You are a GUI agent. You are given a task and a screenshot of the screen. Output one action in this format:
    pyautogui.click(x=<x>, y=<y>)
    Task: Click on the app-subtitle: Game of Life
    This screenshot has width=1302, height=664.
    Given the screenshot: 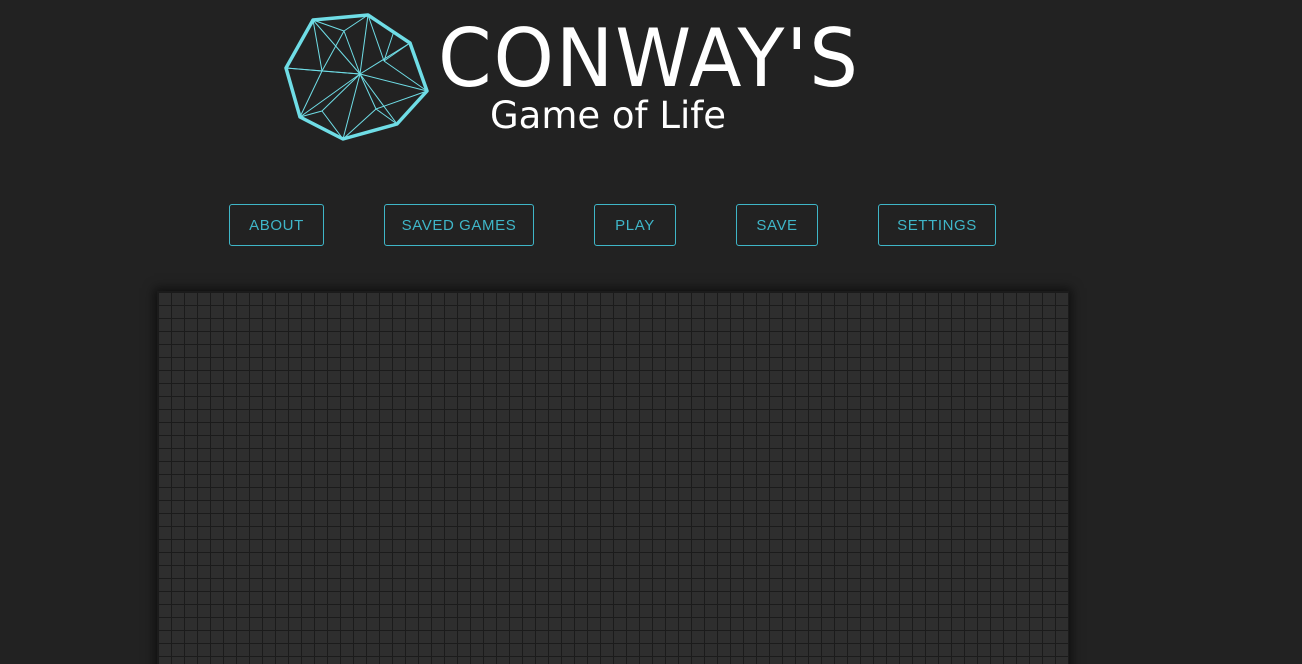 What is the action you would take?
    pyautogui.click(x=608, y=115)
    